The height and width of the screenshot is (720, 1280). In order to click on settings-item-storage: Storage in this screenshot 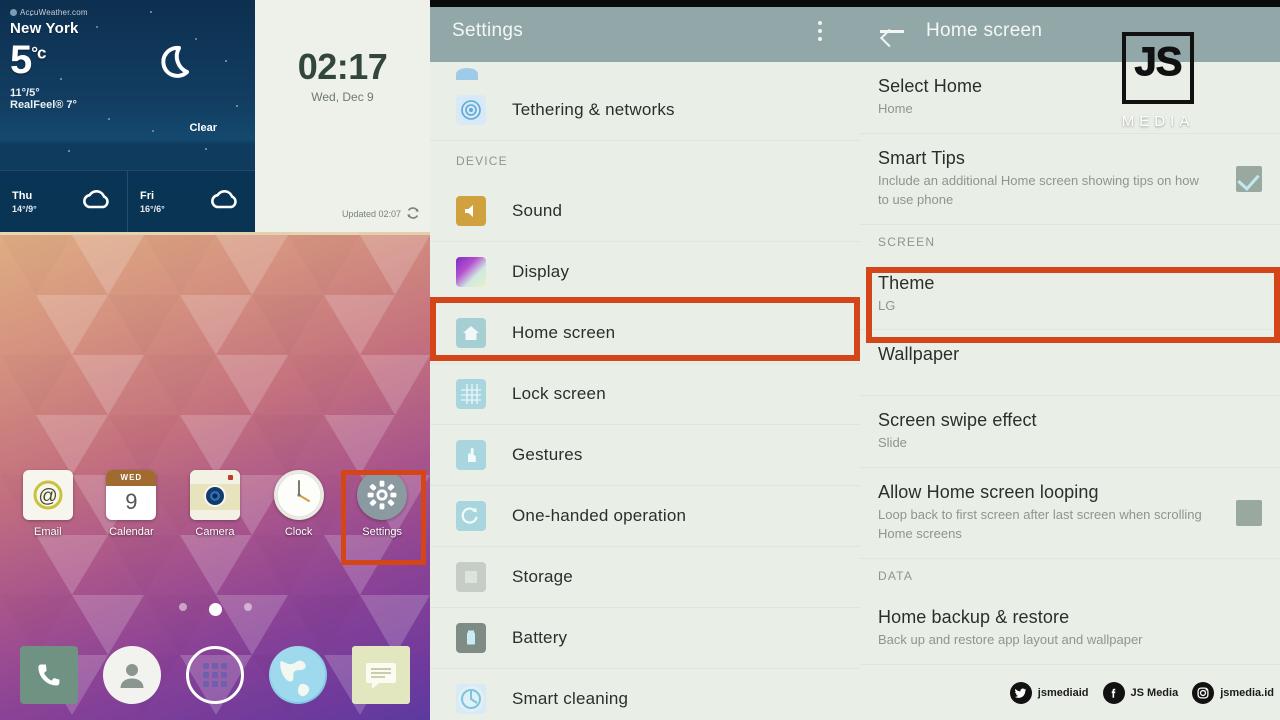, I will do `click(645, 577)`.